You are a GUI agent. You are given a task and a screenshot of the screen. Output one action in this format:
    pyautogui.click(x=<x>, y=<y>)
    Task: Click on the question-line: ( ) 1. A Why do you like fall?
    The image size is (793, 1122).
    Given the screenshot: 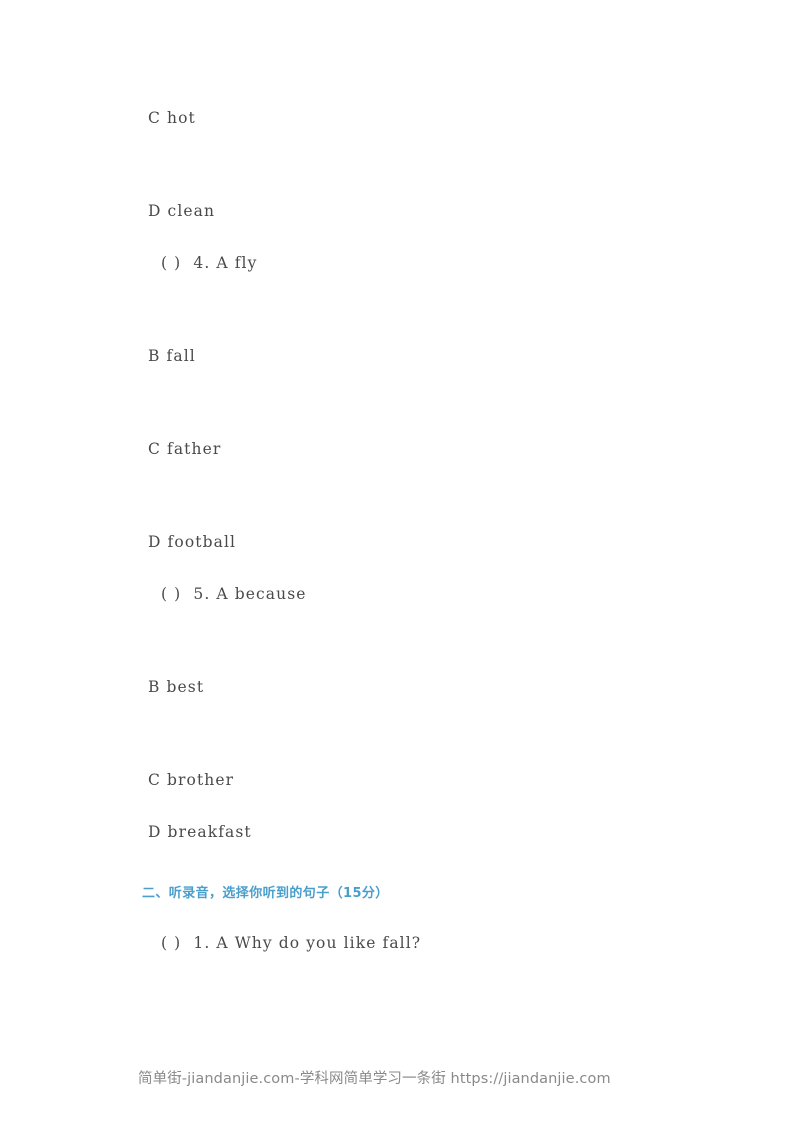 What is the action you would take?
    pyautogui.click(x=291, y=943)
    